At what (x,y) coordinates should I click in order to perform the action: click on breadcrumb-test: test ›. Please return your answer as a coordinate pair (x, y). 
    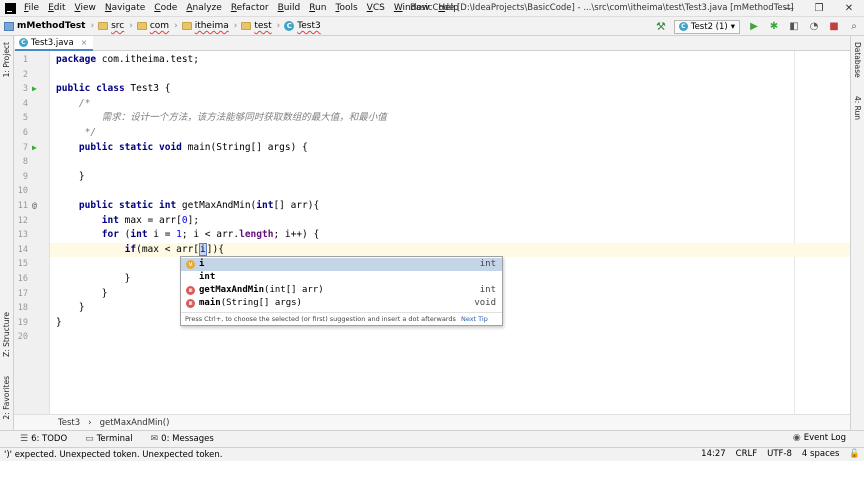
    Looking at the image, I should click on (260, 26).